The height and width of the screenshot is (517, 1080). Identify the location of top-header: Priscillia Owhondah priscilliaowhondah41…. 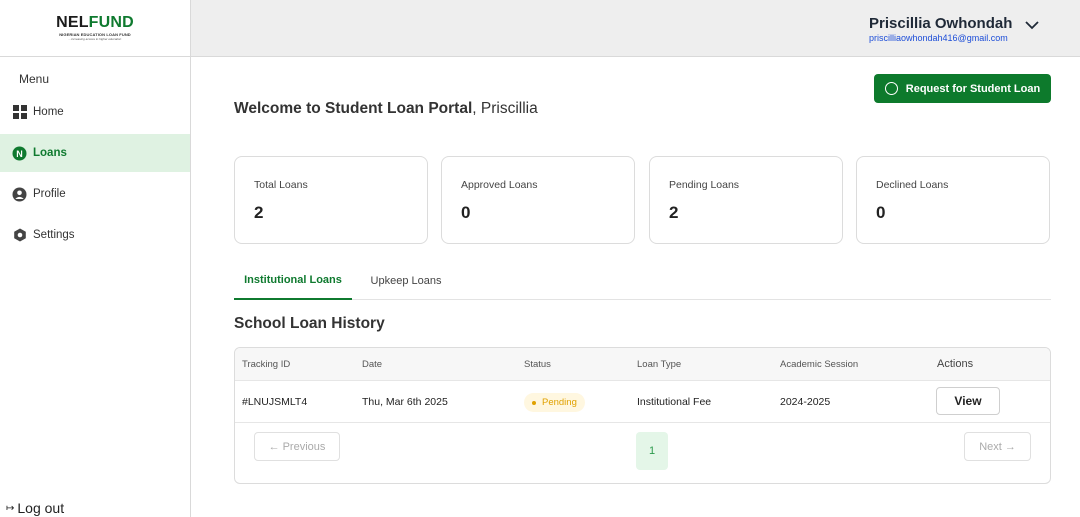
(635, 28).